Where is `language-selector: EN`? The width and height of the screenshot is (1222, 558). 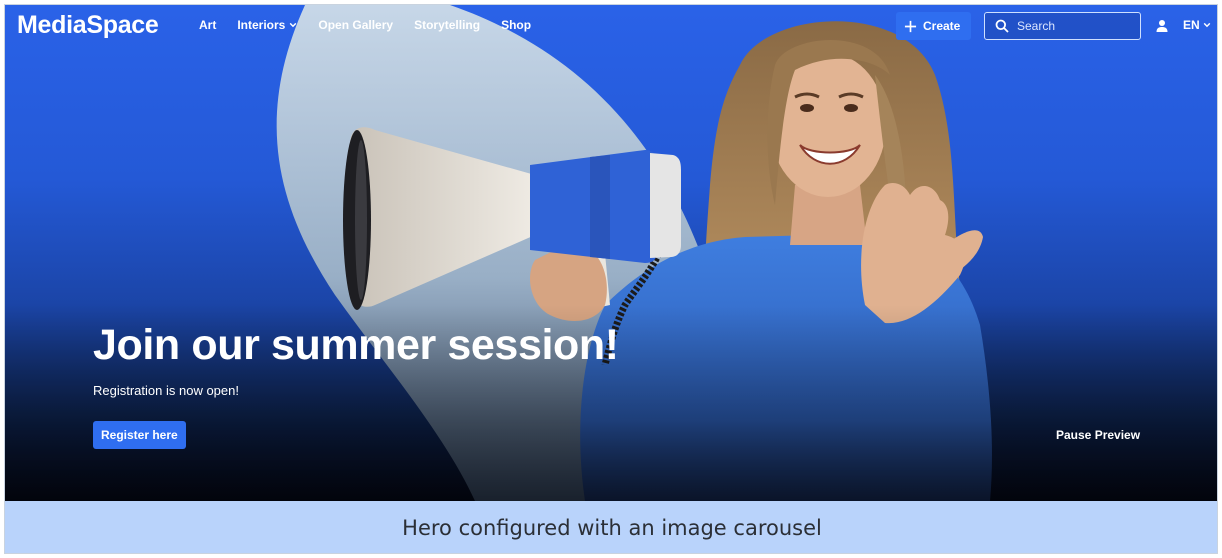 language-selector: EN is located at coordinates (1197, 25).